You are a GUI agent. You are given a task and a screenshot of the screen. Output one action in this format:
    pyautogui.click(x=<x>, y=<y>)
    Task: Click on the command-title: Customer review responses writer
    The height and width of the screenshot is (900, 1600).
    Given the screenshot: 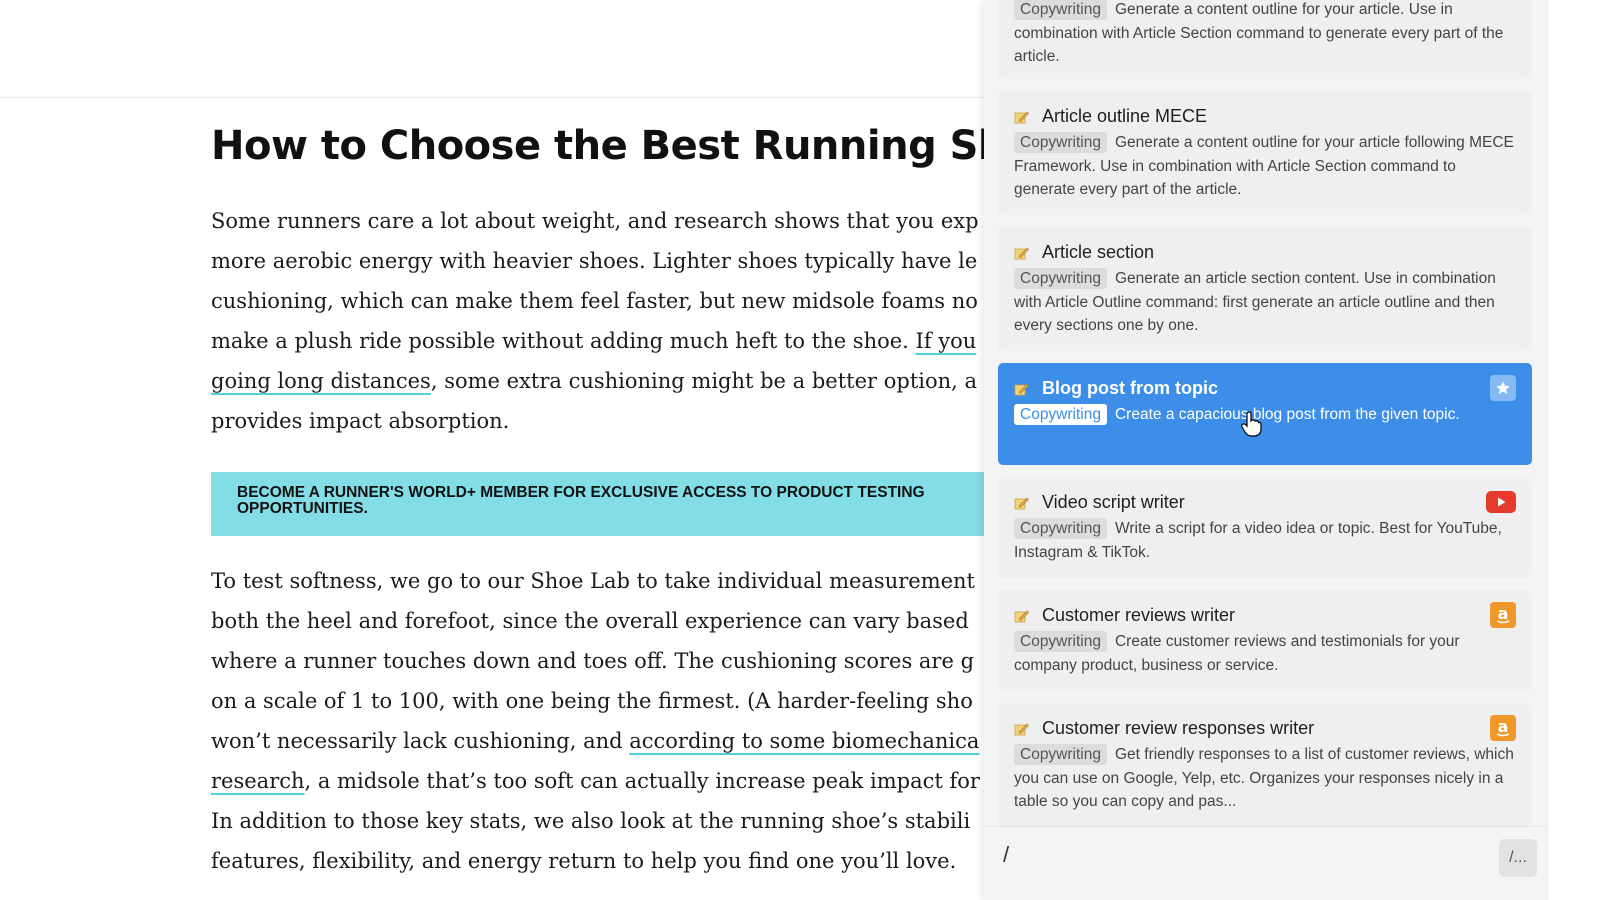 What is the action you would take?
    pyautogui.click(x=1178, y=728)
    